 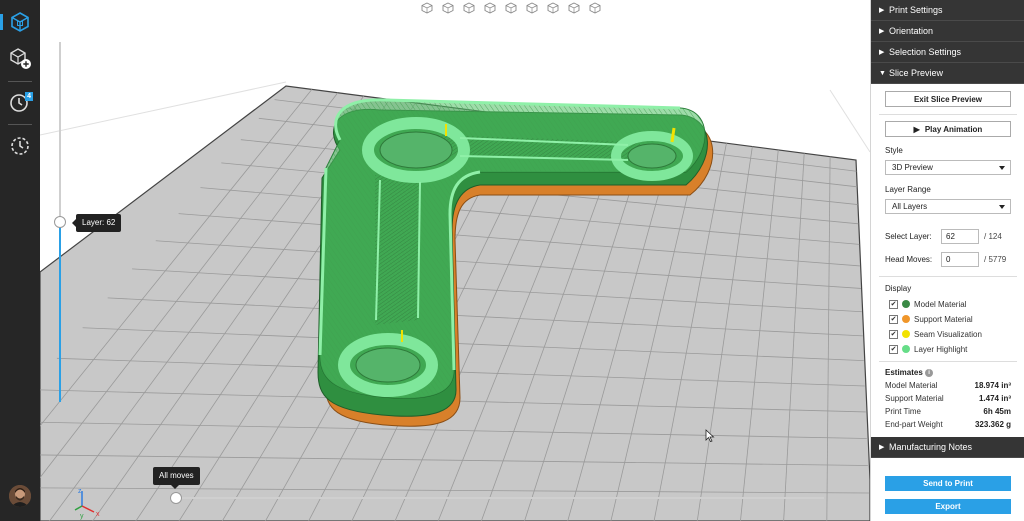 I want to click on section-orientation: ▶ Orientation, so click(x=947, y=31).